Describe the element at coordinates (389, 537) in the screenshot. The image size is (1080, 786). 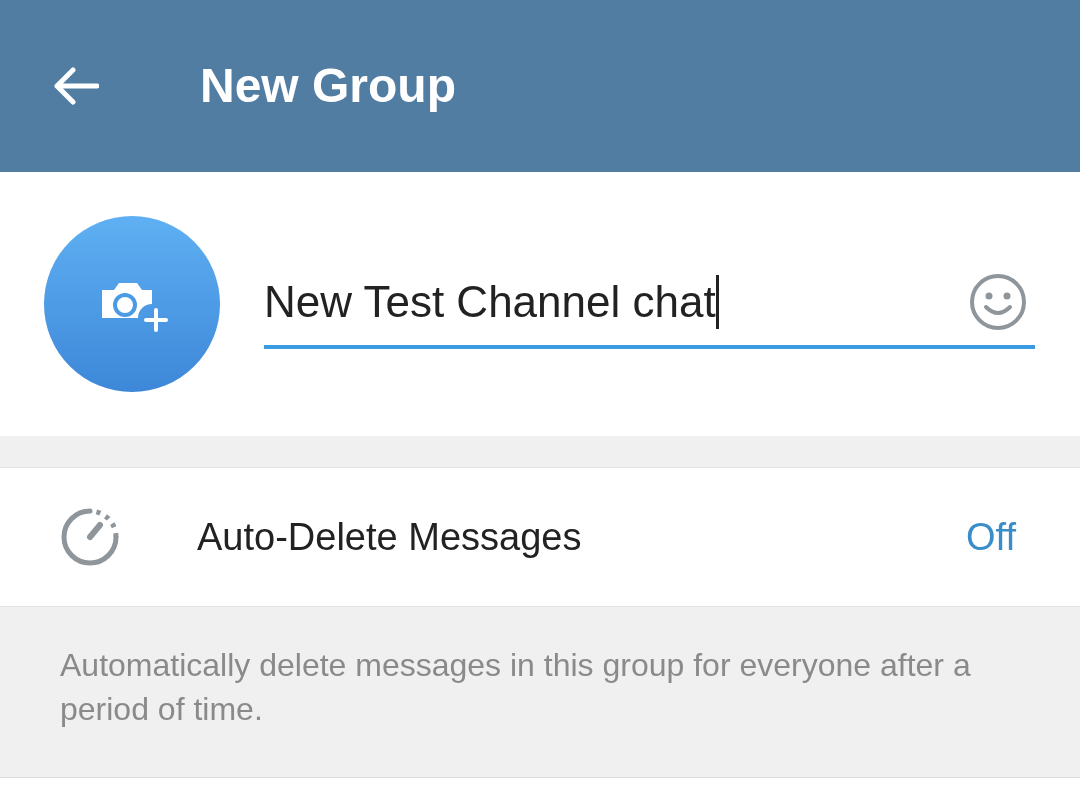
I see `setting-label: Auto-Delete Messages` at that location.